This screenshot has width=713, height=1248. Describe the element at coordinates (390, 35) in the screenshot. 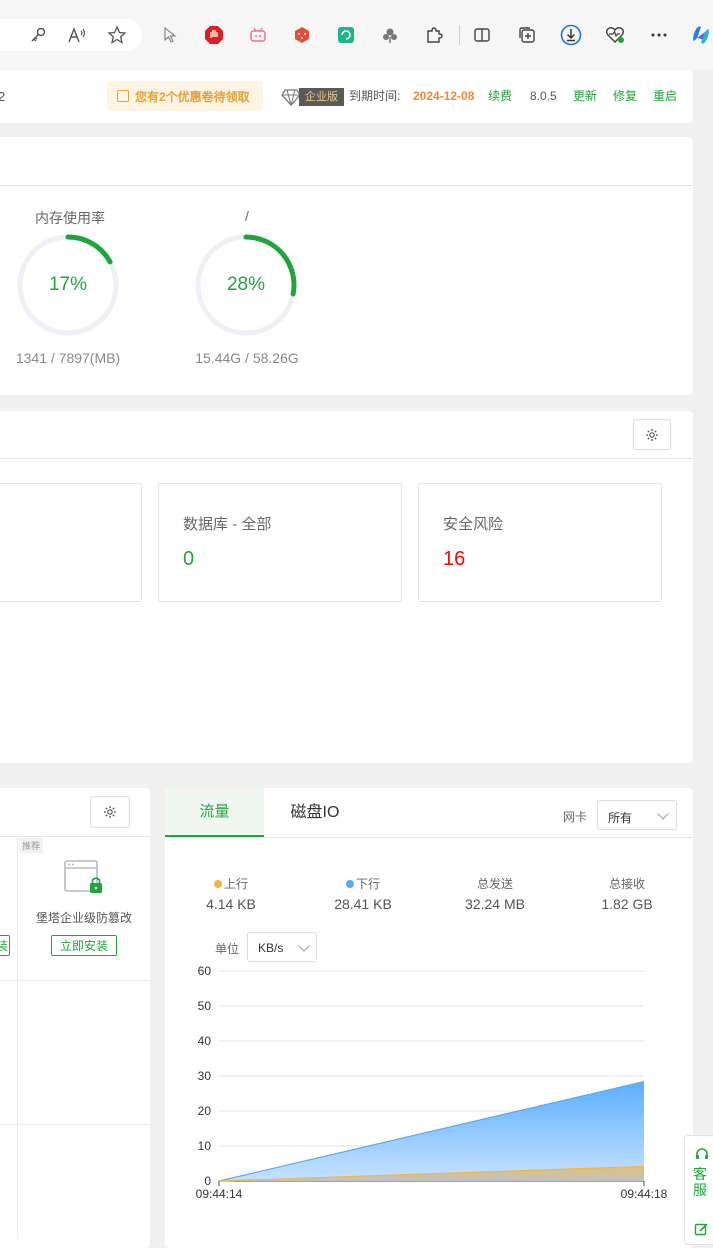

I see `tree-extension-icon` at that location.